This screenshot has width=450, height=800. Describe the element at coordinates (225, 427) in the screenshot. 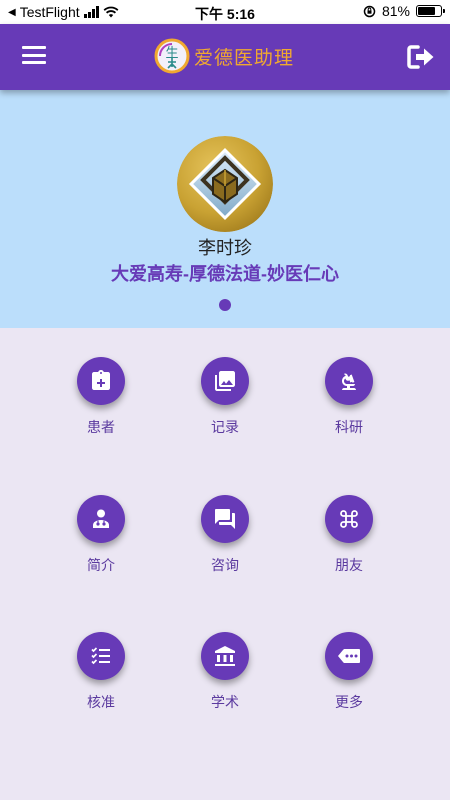

I see `menu-label: 记录` at that location.